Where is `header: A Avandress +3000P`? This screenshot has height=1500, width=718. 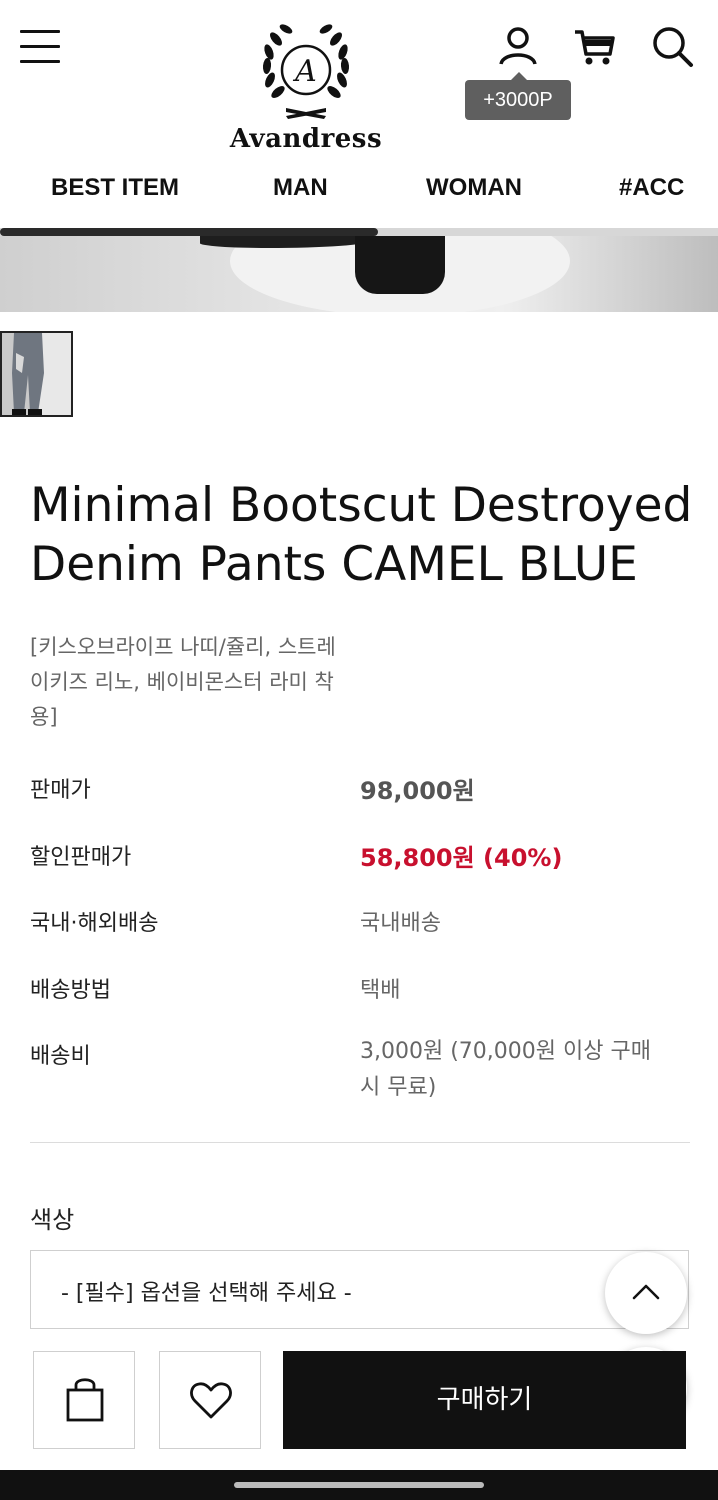
header: A Avandress +3000P is located at coordinates (359, 80).